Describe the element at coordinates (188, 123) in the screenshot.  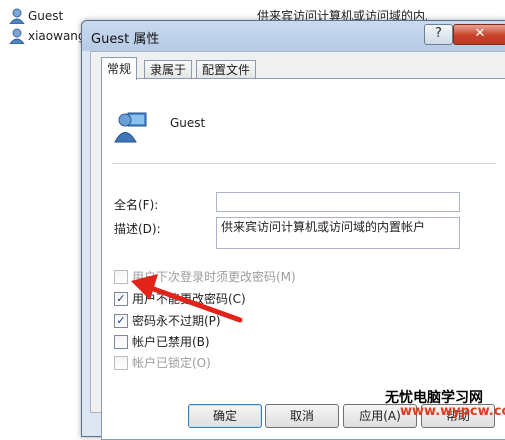
I see `user-name-label: Guest` at that location.